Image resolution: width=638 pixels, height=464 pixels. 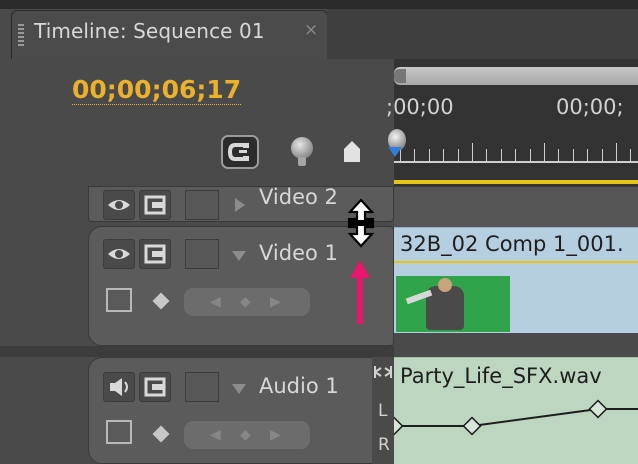 What do you see at coordinates (383, 372) in the screenshot?
I see `channel-split-icon` at bounding box center [383, 372].